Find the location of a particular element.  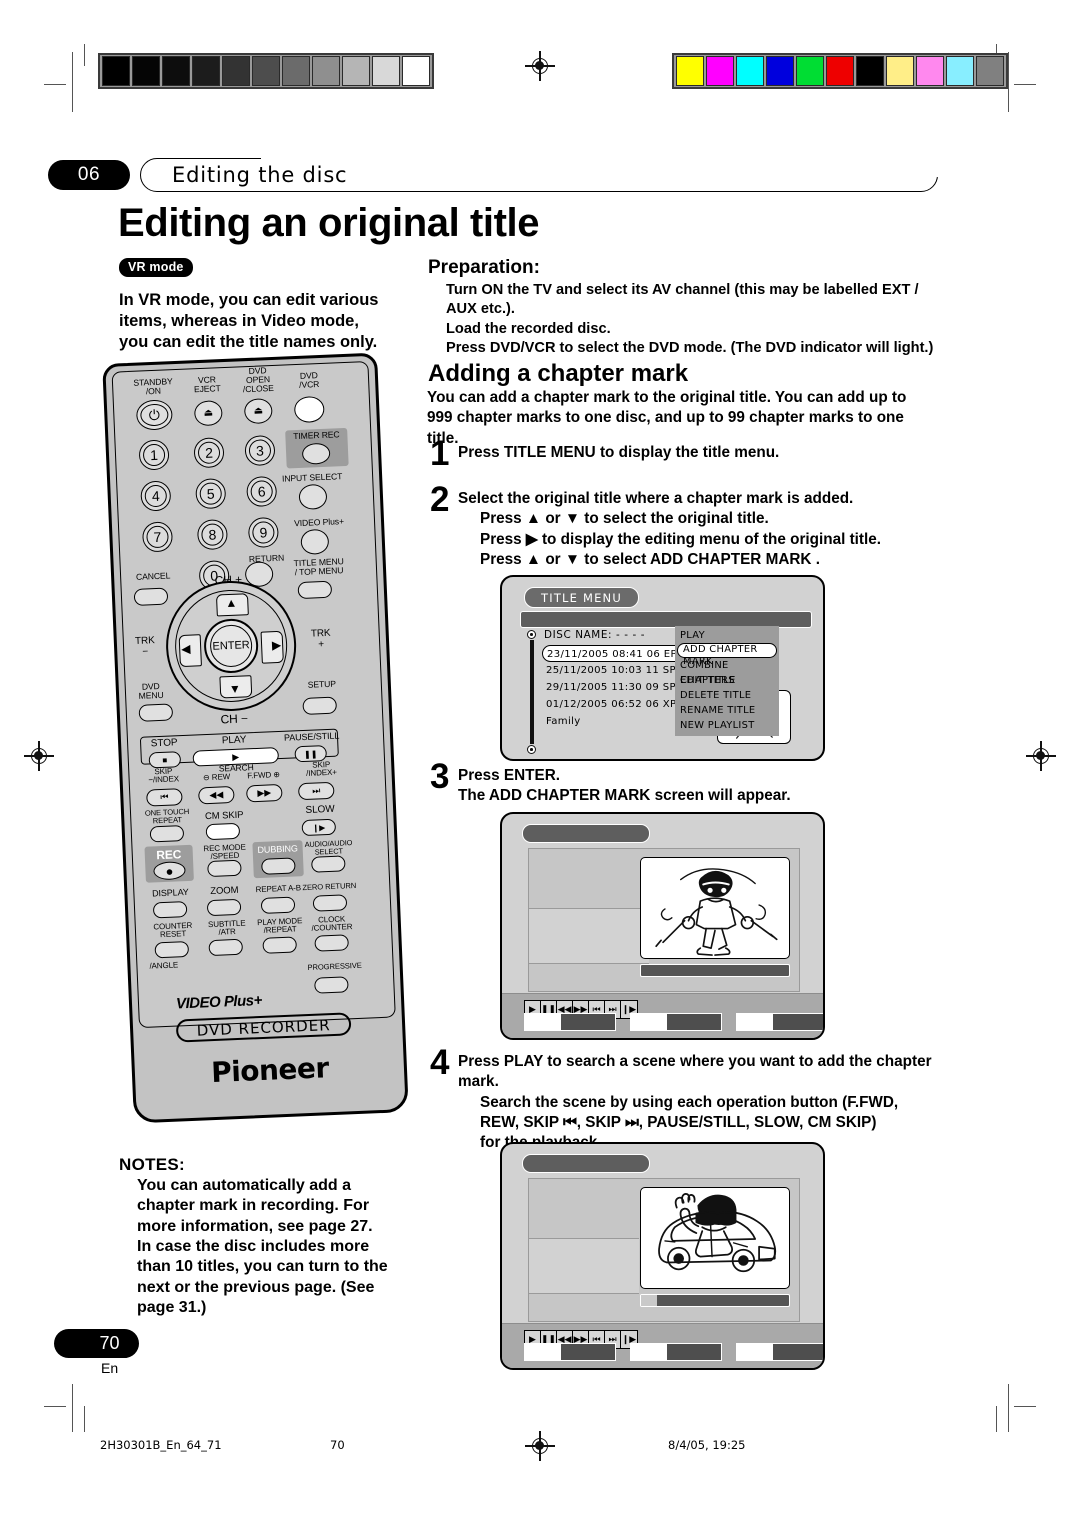

screen-title-pill is located at coordinates (586, 833).